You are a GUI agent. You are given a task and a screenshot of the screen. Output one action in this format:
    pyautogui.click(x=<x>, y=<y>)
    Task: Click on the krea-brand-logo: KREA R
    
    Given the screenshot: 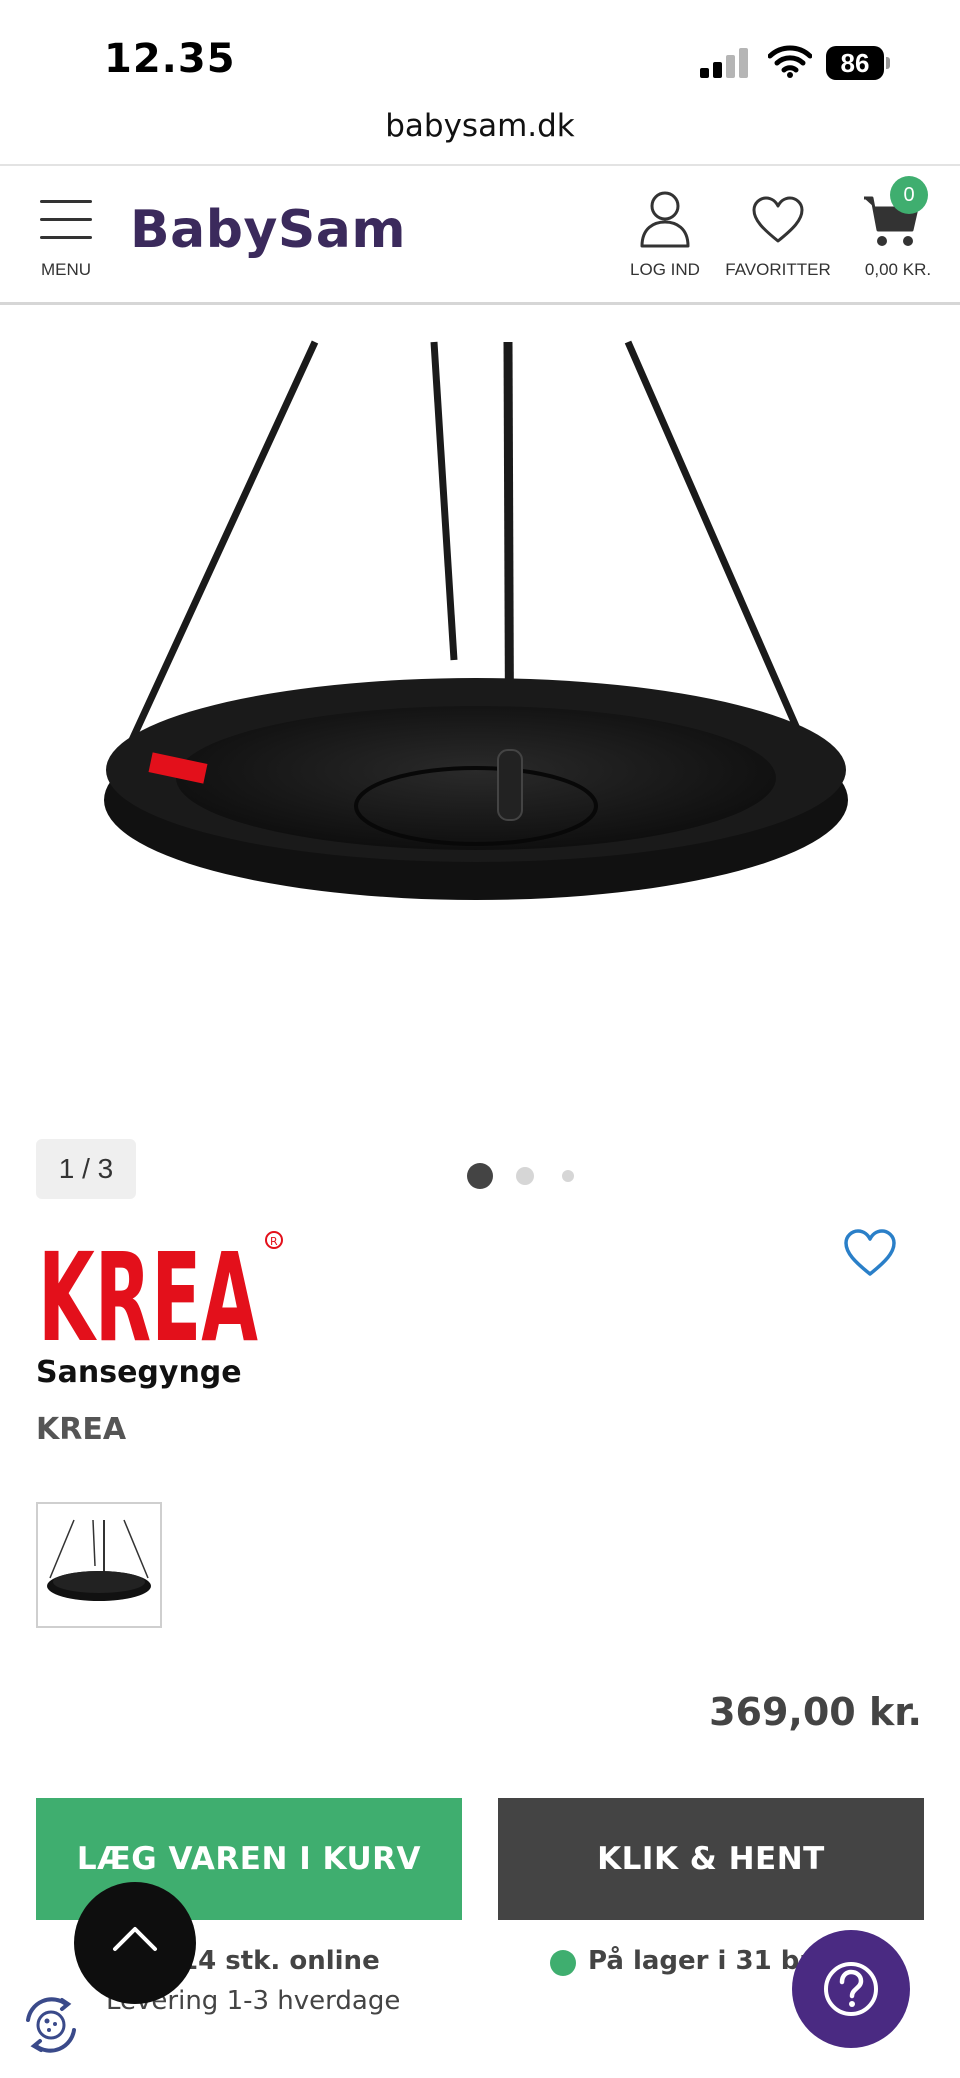 What is the action you would take?
    pyautogui.click(x=161, y=1287)
    